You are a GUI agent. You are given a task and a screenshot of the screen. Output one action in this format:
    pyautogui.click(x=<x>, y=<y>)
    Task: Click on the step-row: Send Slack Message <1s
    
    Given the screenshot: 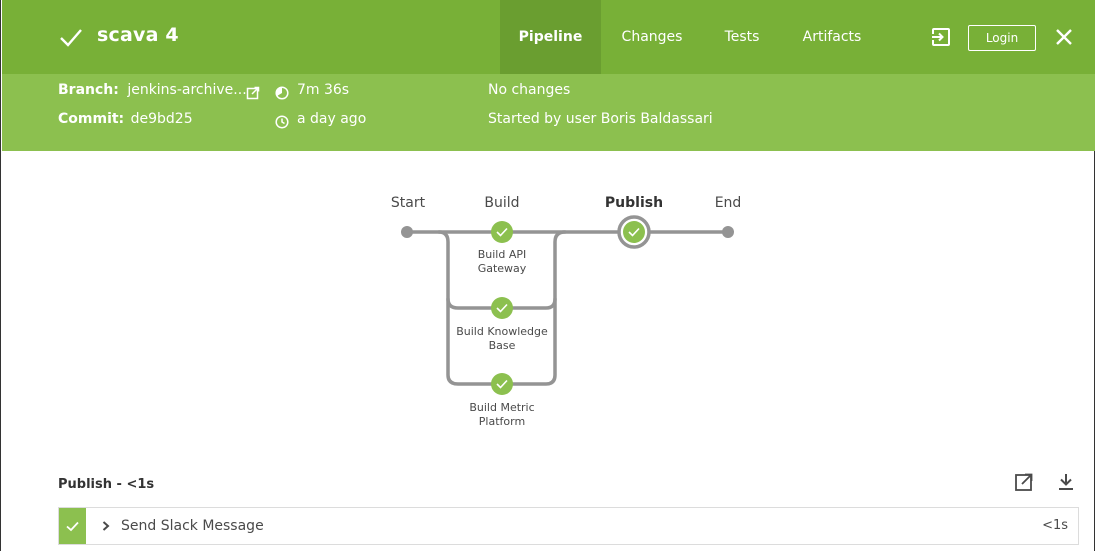 What is the action you would take?
    pyautogui.click(x=568, y=526)
    